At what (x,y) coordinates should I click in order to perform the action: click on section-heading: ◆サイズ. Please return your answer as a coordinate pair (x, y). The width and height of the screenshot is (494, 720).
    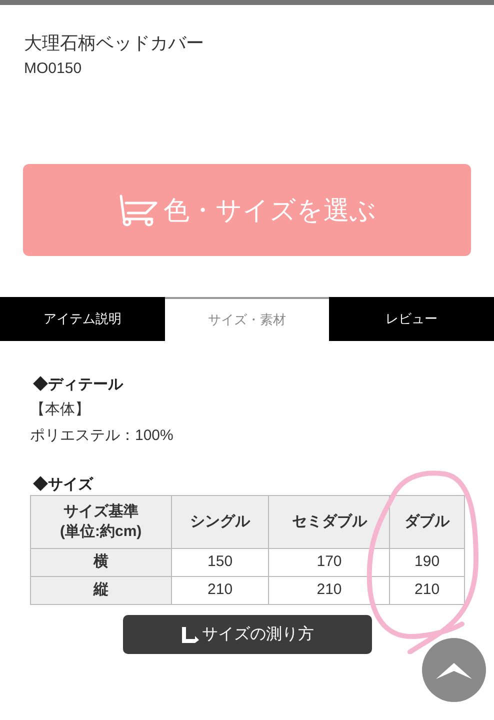
    Looking at the image, I should click on (63, 485).